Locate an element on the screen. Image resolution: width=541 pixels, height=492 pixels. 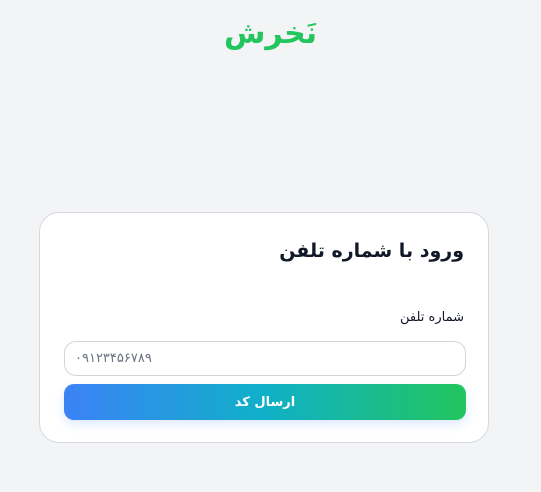
phone-label: شماره تلفن is located at coordinates (432, 317).